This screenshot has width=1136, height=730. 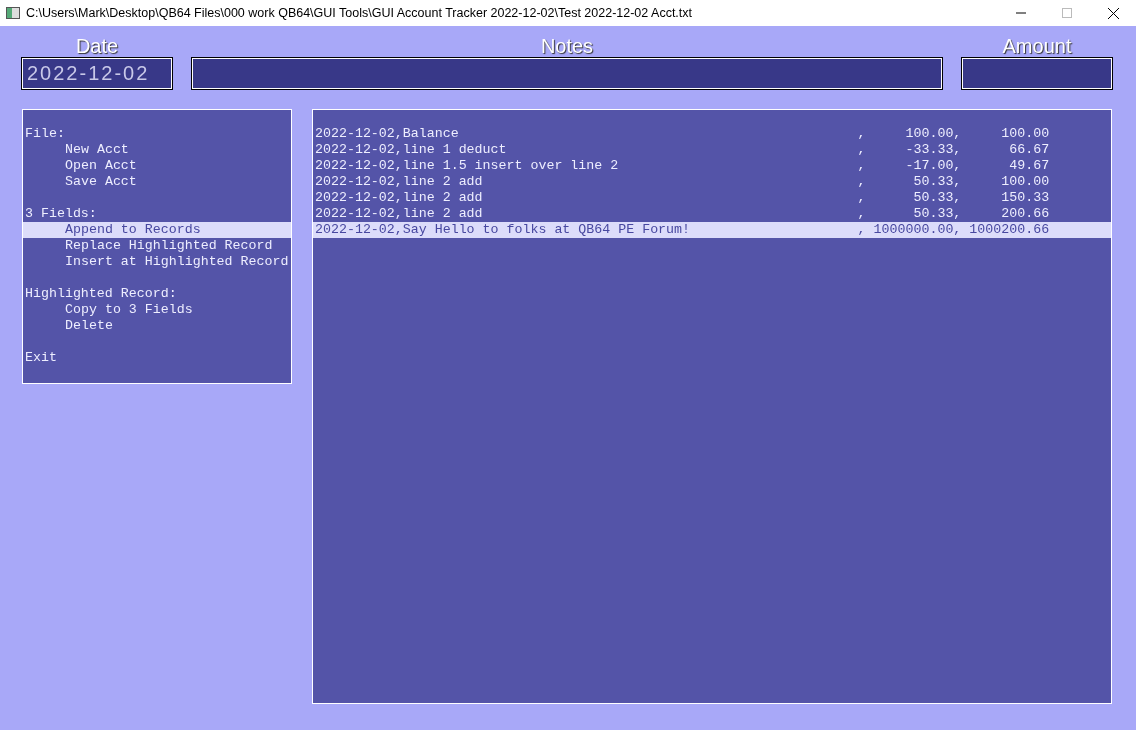 What do you see at coordinates (359, 13) in the screenshot?
I see `window-title: C:\Users\Mark\Desktop\QB64 Files\000 work QB64\GUI Tools\GUI Account Tracker 2022-12-02\Test 2022-12-02 Acct.txt` at bounding box center [359, 13].